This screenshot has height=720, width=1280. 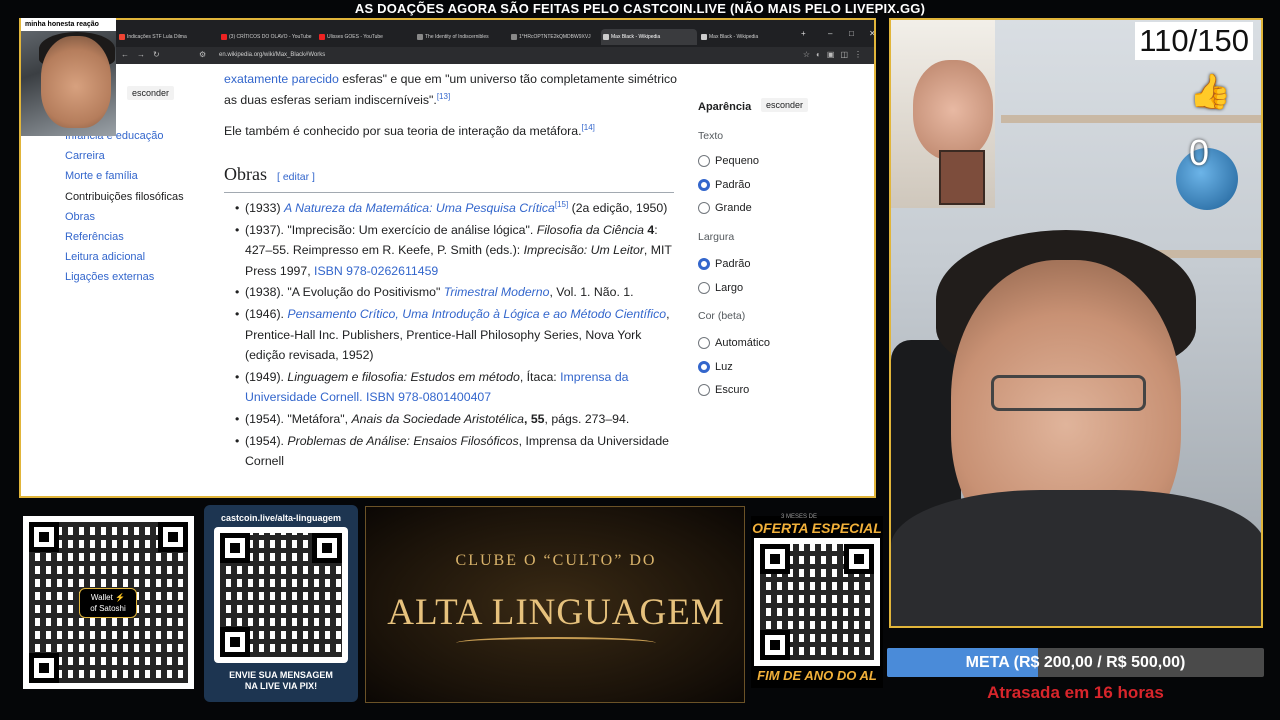 What do you see at coordinates (125, 54) in the screenshot?
I see `back-icon: ←` at bounding box center [125, 54].